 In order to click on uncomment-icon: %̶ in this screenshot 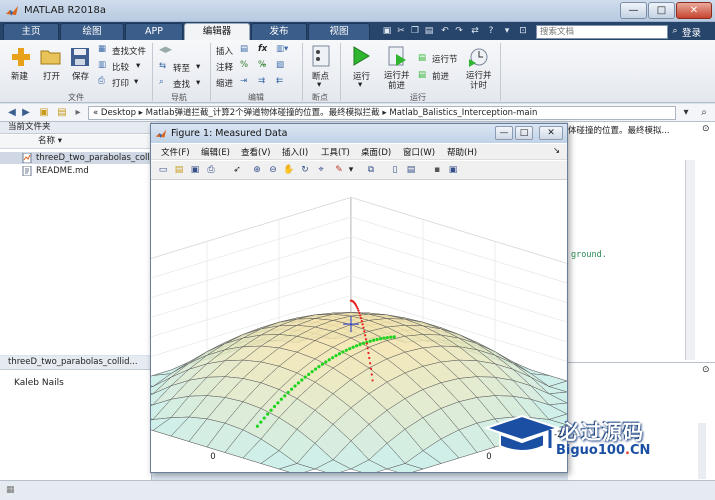, I will do `click(262, 65)`.